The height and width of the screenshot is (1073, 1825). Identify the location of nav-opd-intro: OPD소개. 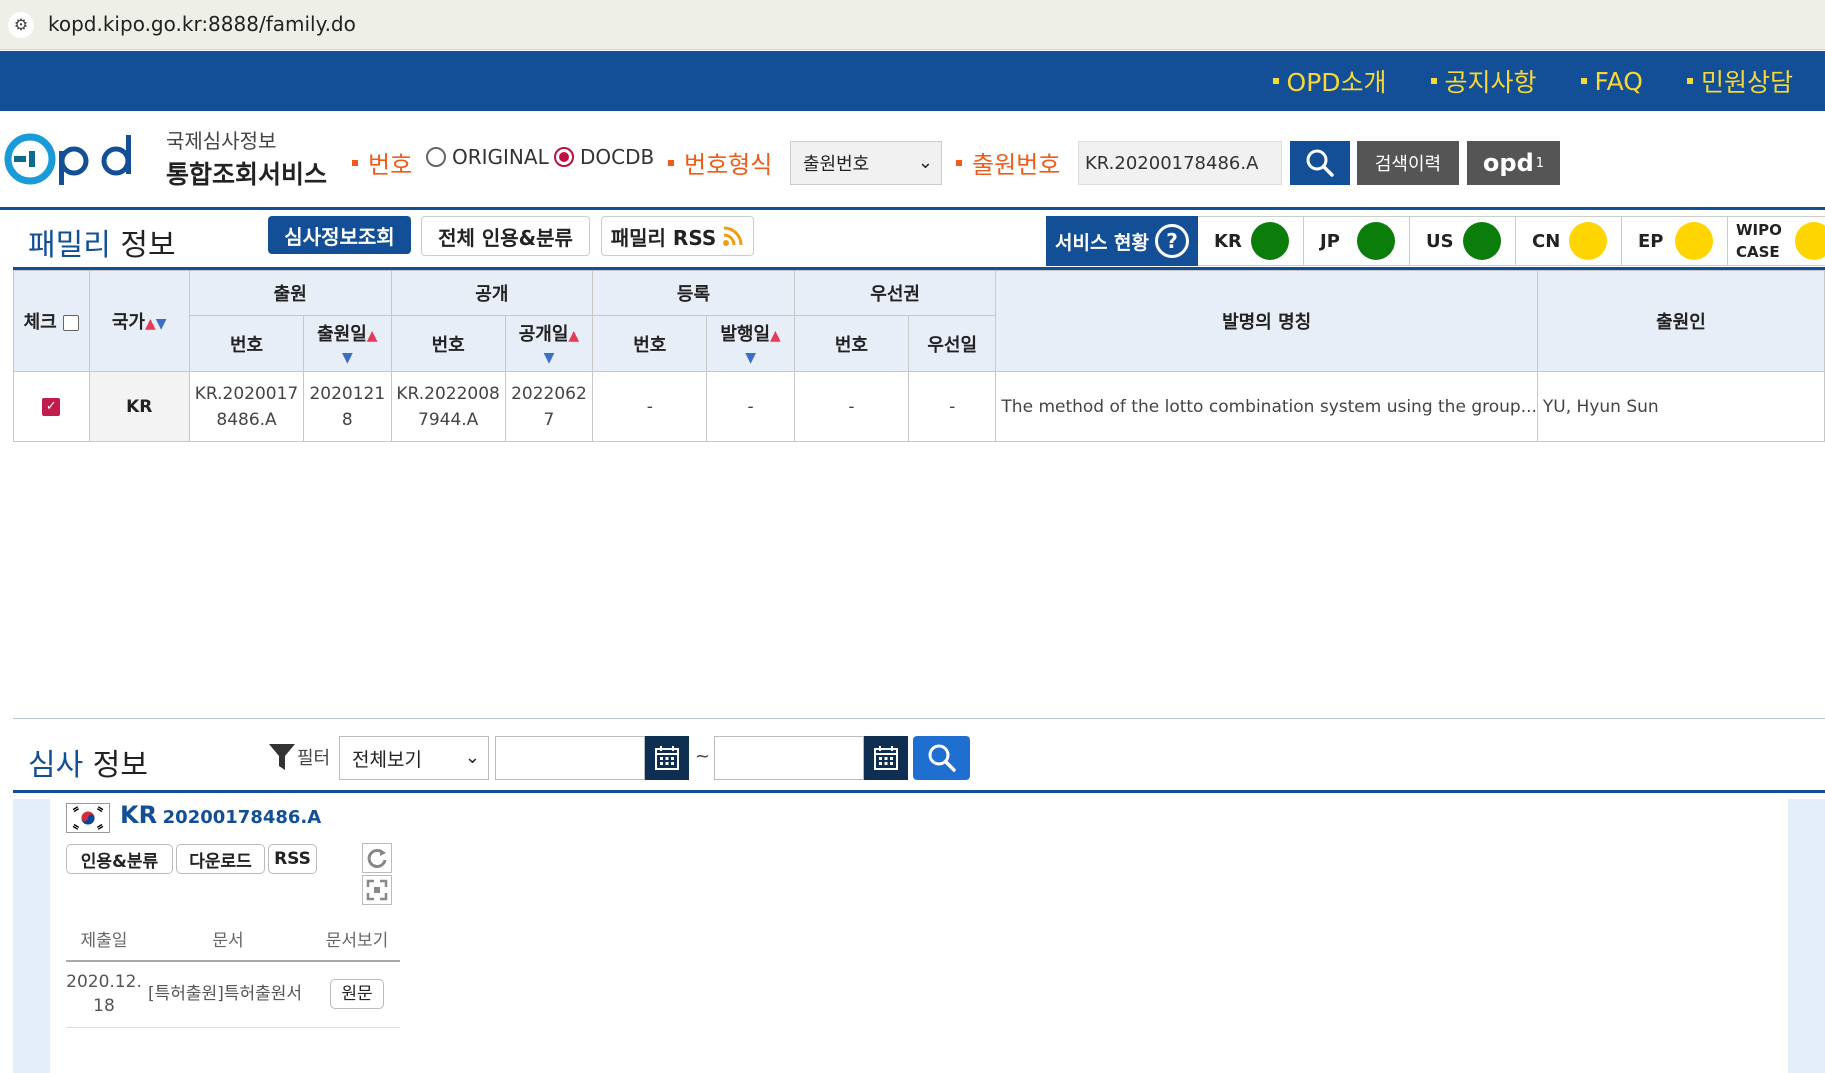
(1330, 81).